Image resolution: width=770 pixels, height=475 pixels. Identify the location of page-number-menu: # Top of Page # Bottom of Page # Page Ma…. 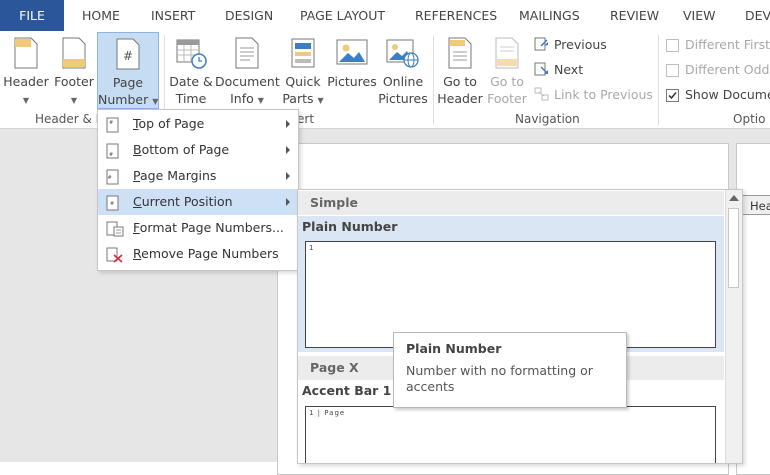
(198, 190).